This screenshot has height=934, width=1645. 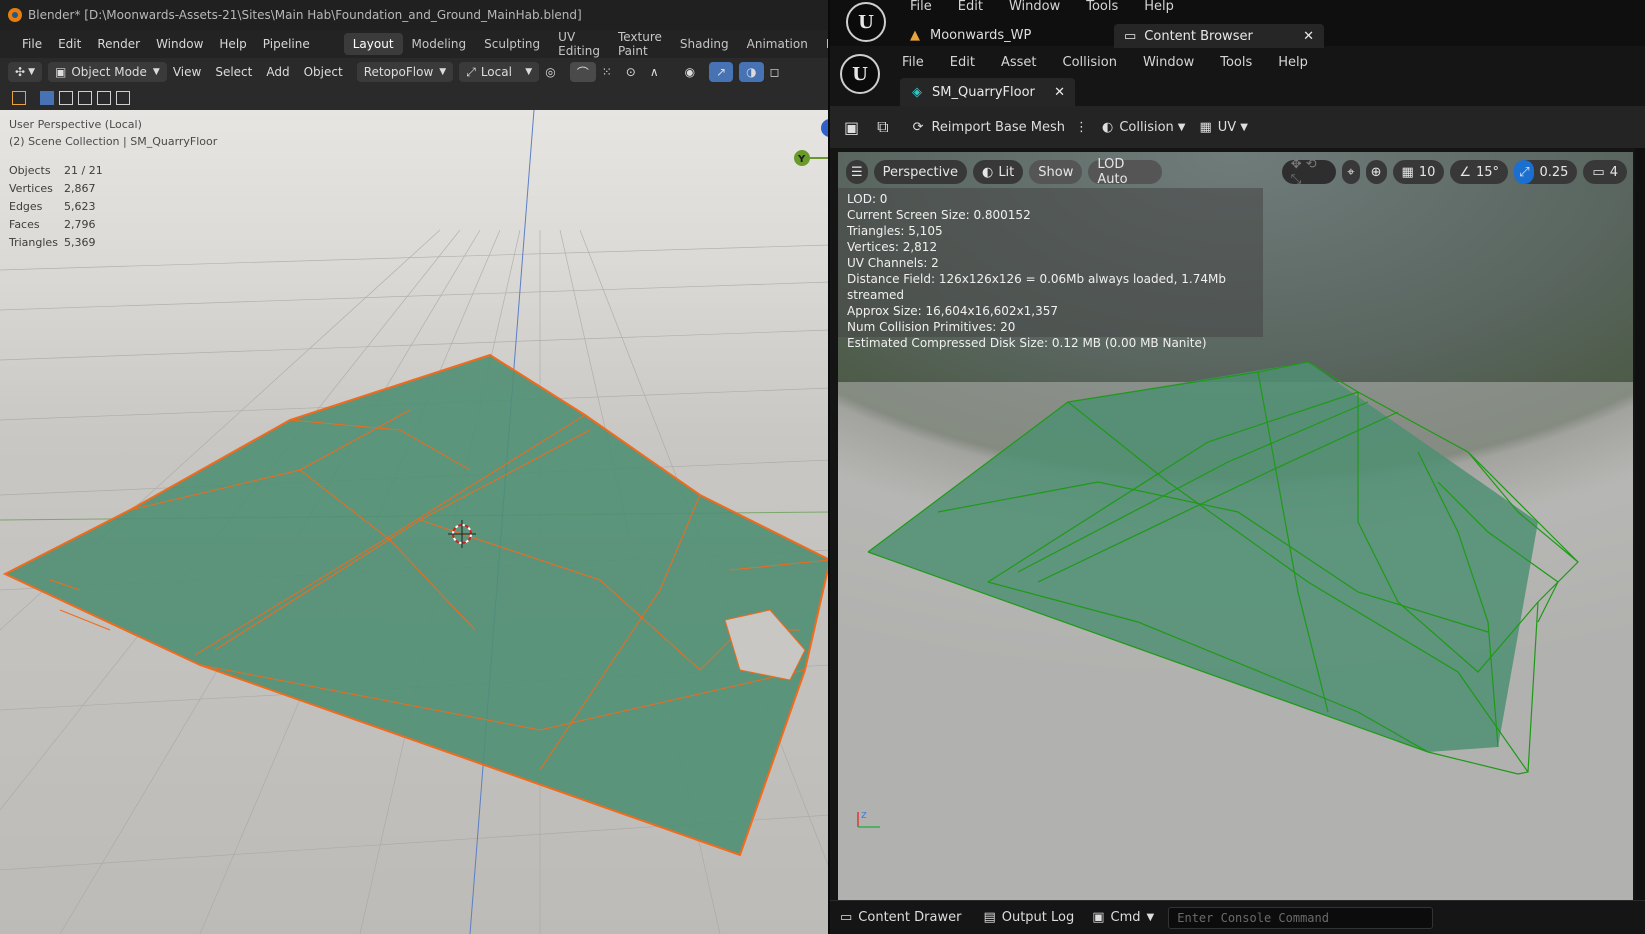 I want to click on pivot-icon: ◎, so click(x=550, y=72).